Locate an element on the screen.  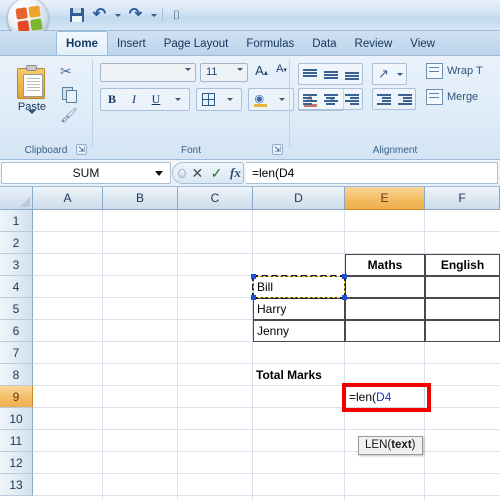
tab-page-layout: Page Layout is located at coordinates (196, 43).